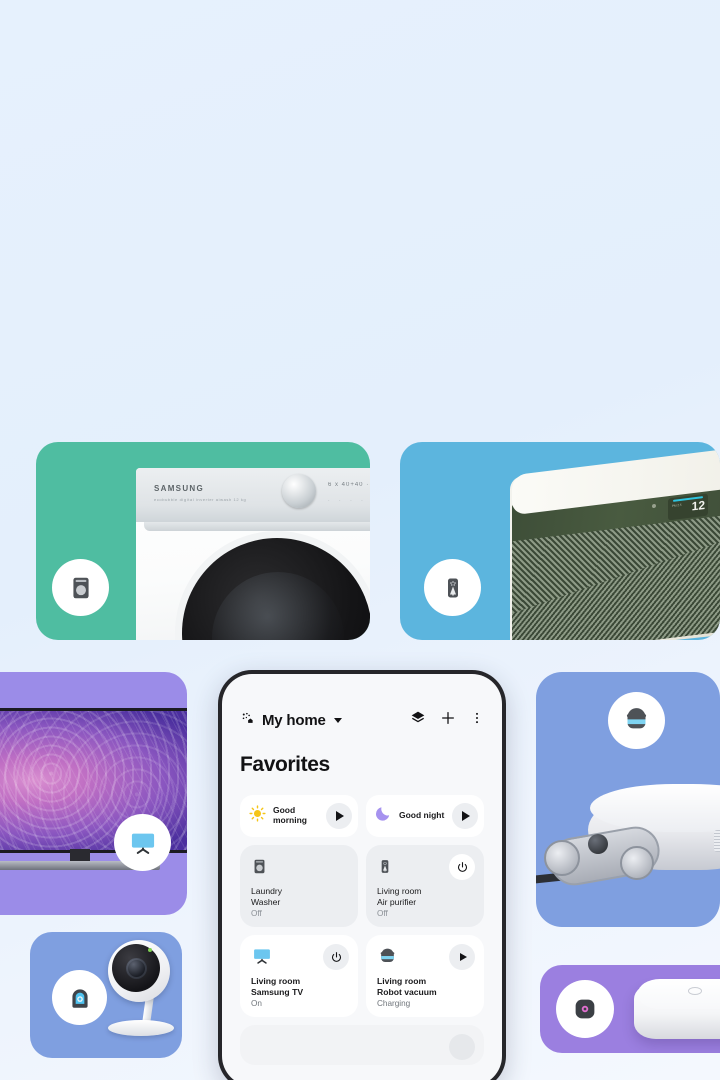  I want to click on device-name: Air purifier, so click(397, 902).